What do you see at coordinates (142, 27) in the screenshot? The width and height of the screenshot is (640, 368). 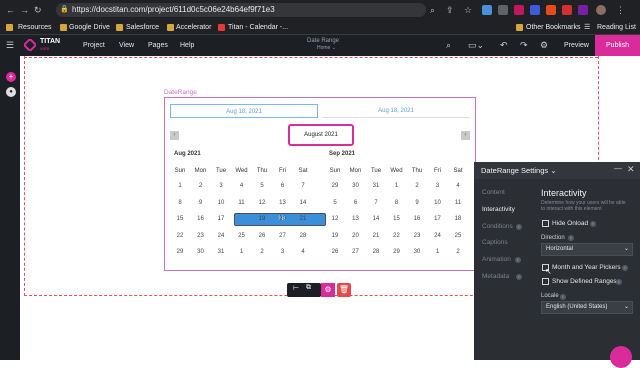 I see `bookmark-item: Salesforce` at bounding box center [142, 27].